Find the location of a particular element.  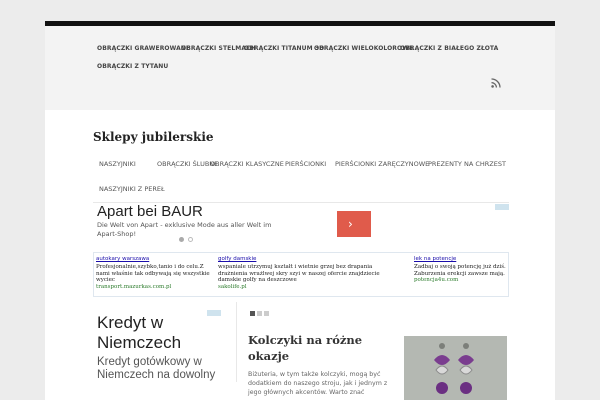

column-view-icon is located at coordinates (266, 313).